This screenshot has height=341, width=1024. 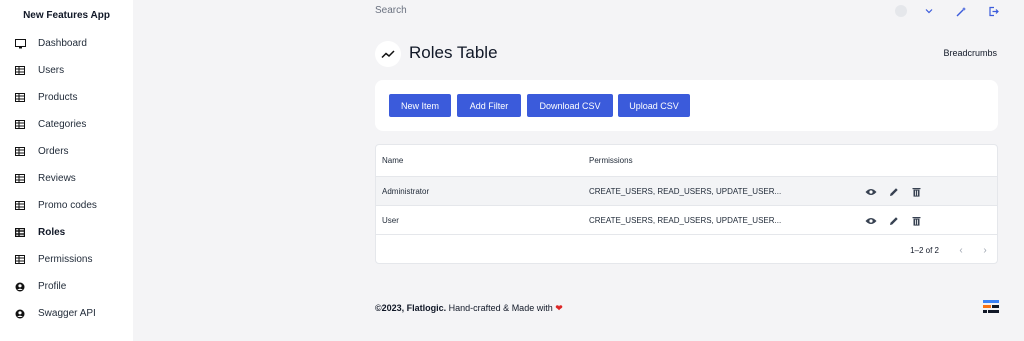 I want to click on sidebar-item-dashboard: Dashboard, so click(x=66, y=43).